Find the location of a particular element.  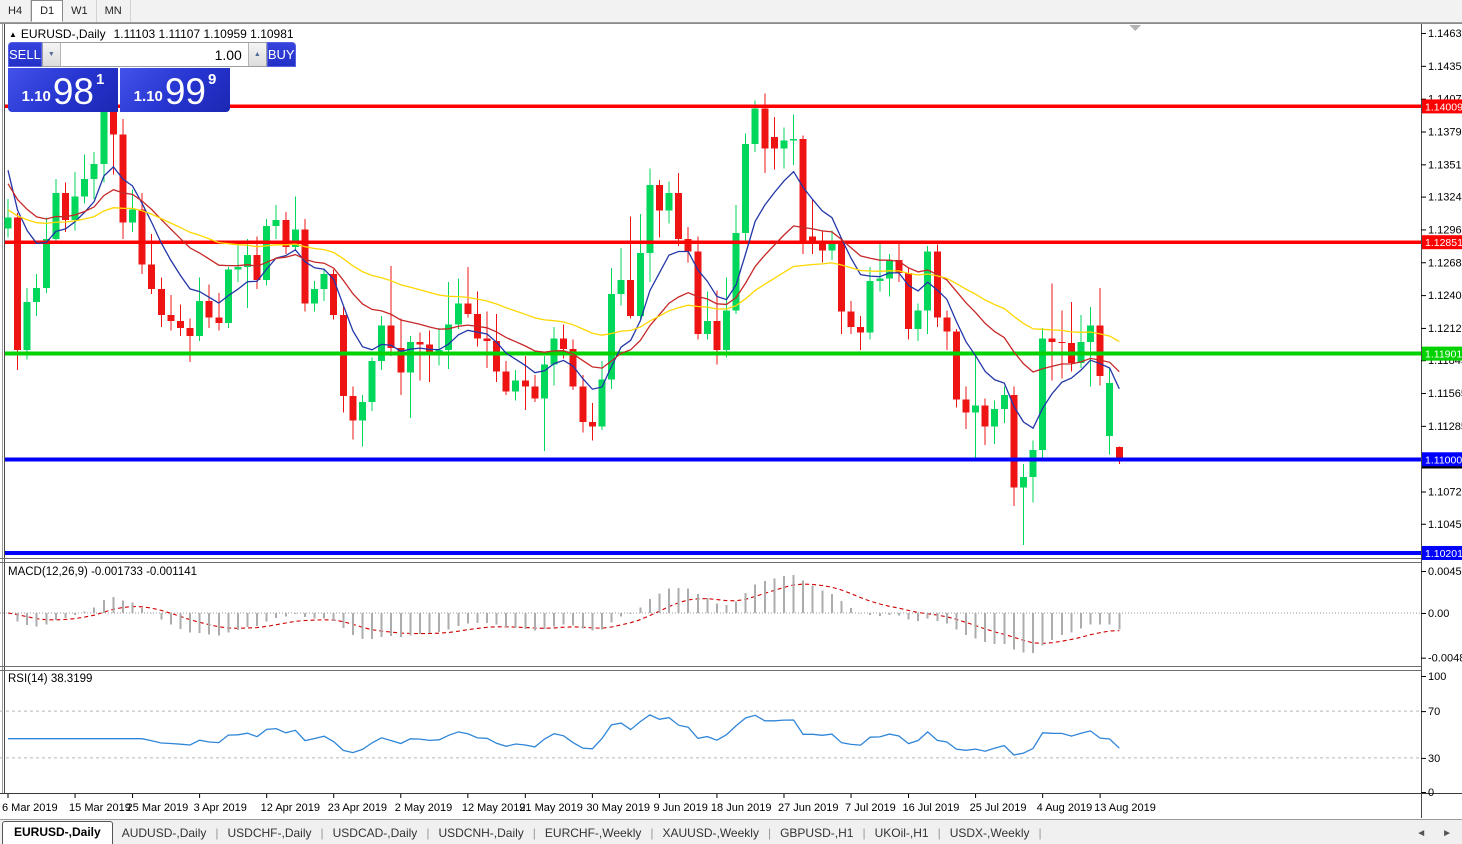

volume-input is located at coordinates (154, 54).